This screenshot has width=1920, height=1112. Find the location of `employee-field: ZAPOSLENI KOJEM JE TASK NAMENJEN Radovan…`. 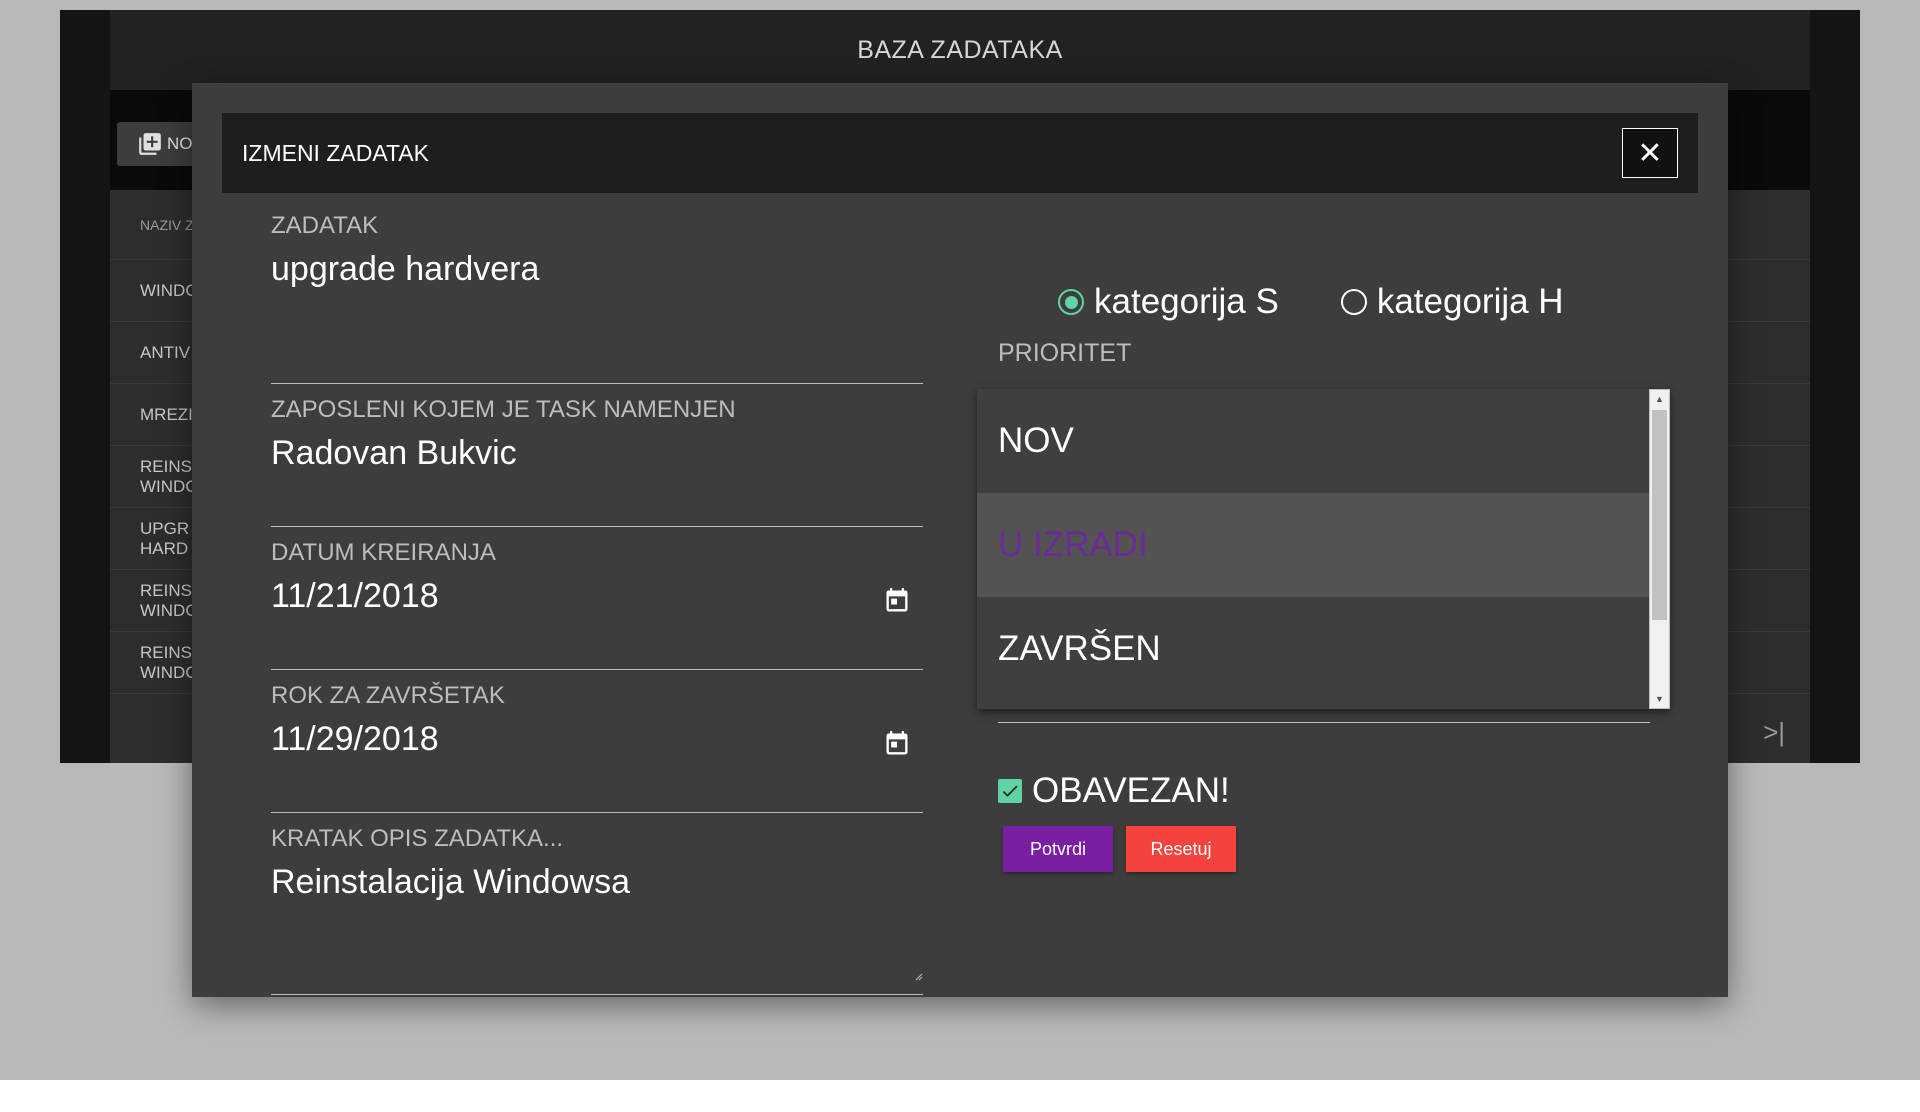

employee-field: ZAPOSLENI KOJEM JE TASK NAMENJEN Radovan… is located at coordinates (597, 455).